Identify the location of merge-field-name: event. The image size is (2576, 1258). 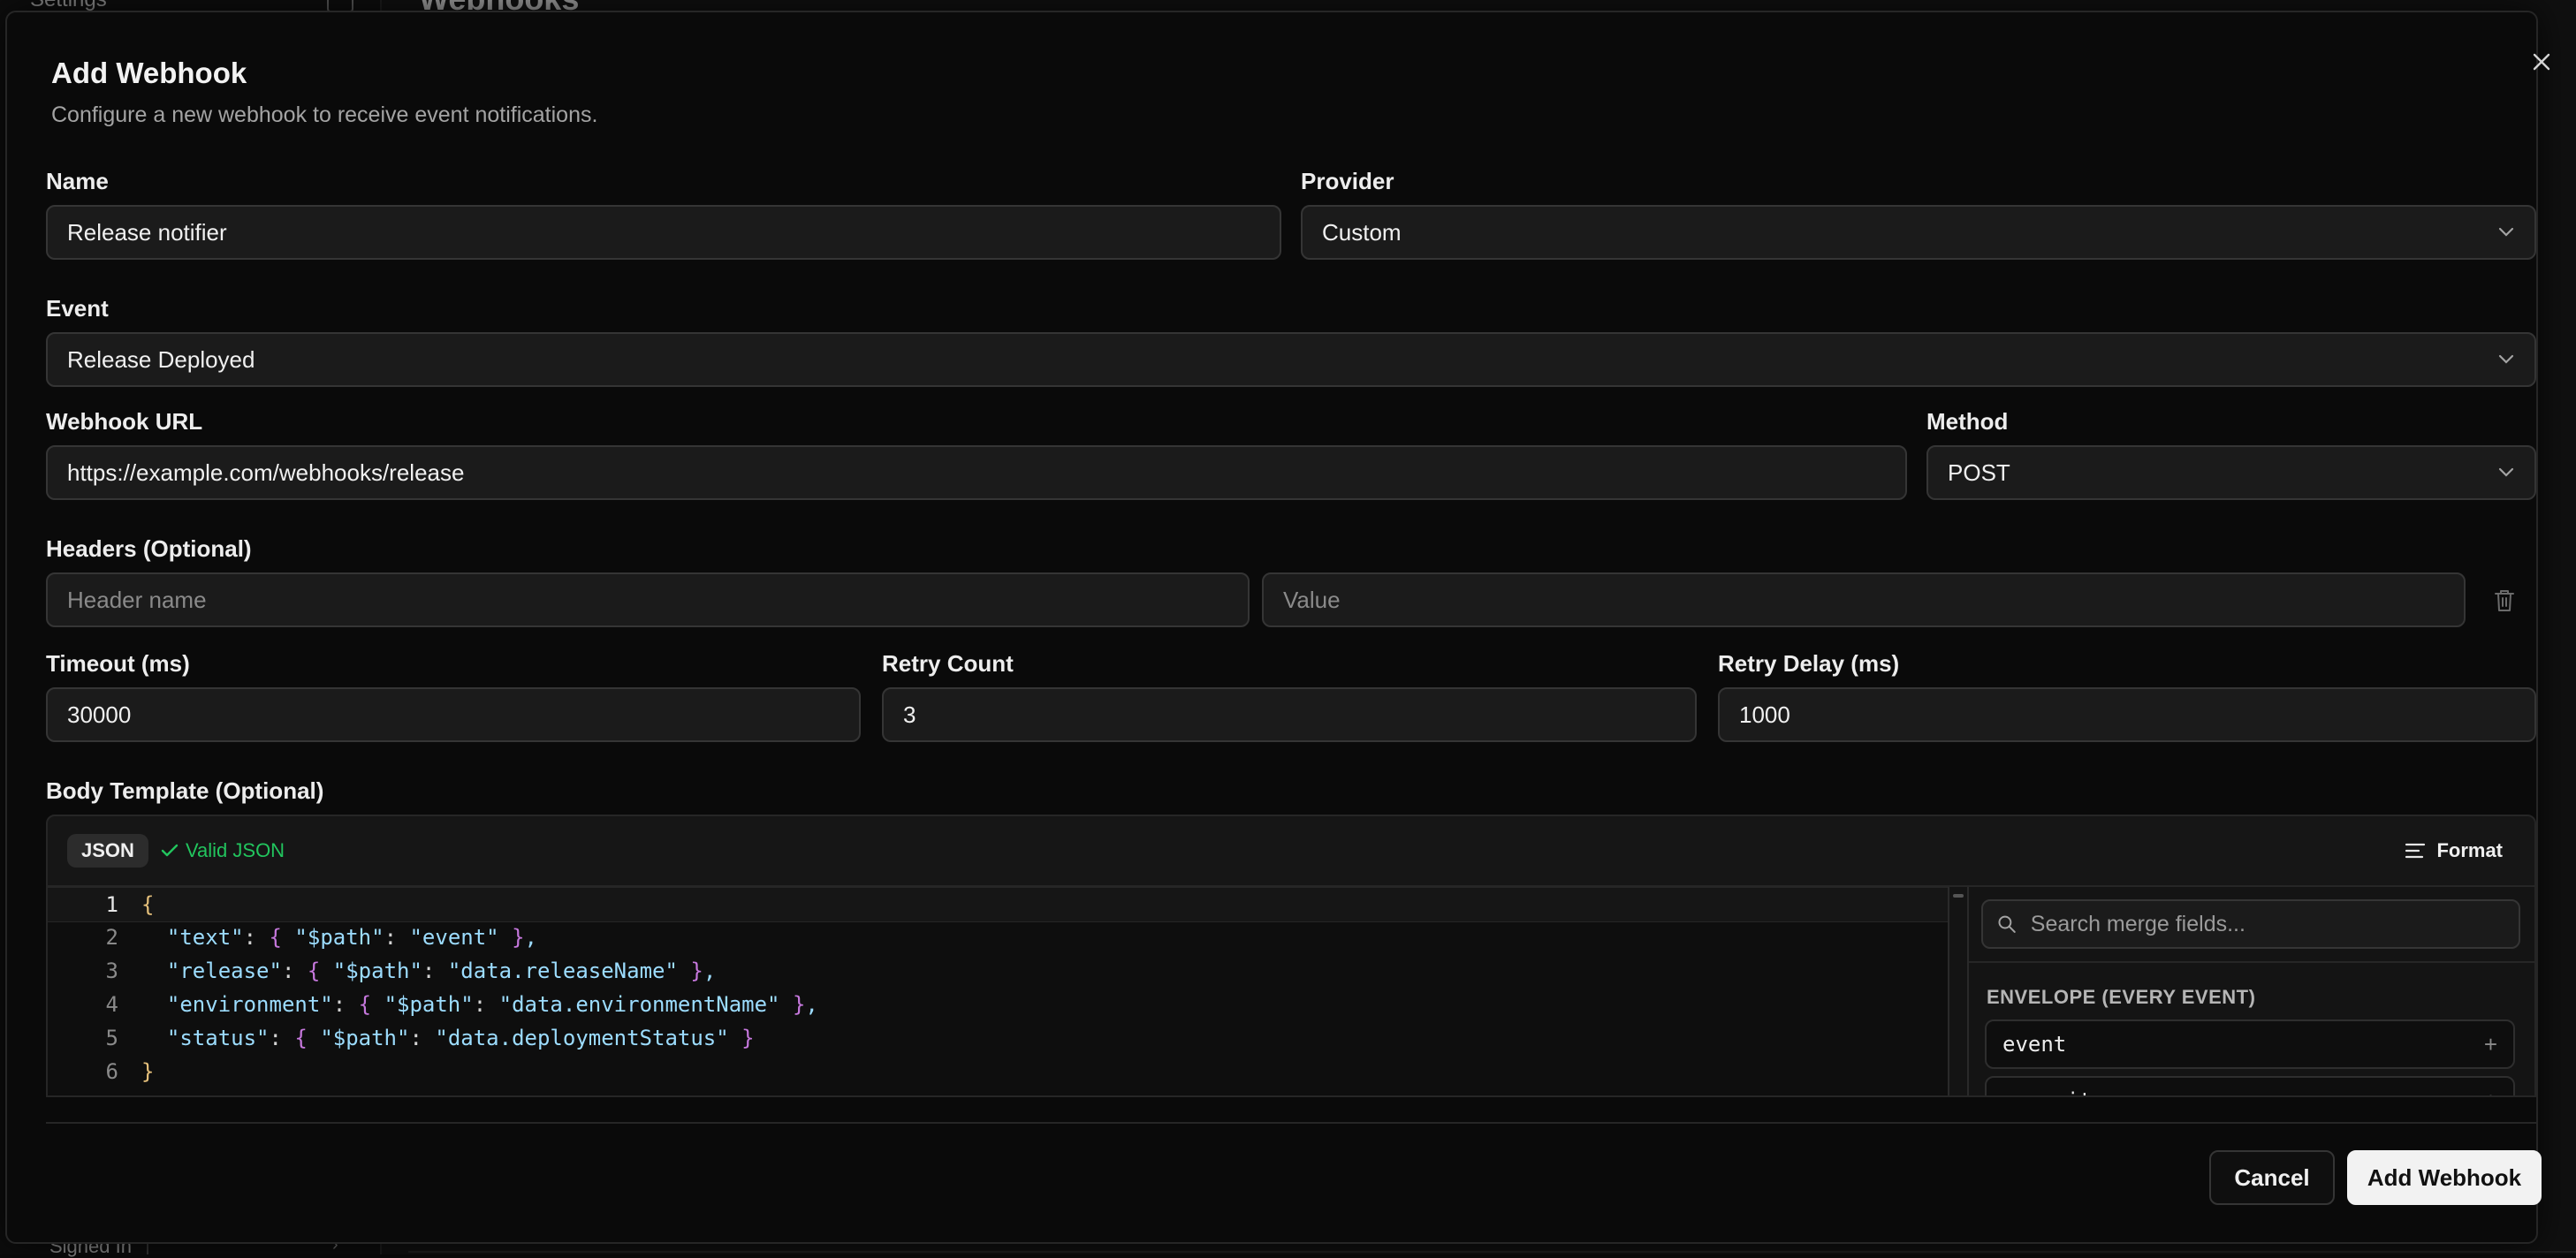
(2034, 1044).